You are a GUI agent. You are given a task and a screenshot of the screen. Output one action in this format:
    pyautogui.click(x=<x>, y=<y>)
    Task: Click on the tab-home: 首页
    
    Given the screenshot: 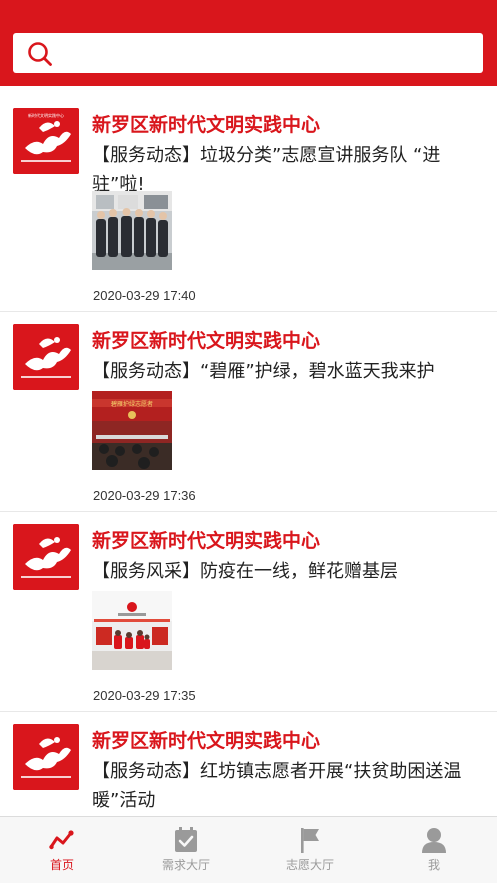 What is the action you would take?
    pyautogui.click(x=62, y=850)
    